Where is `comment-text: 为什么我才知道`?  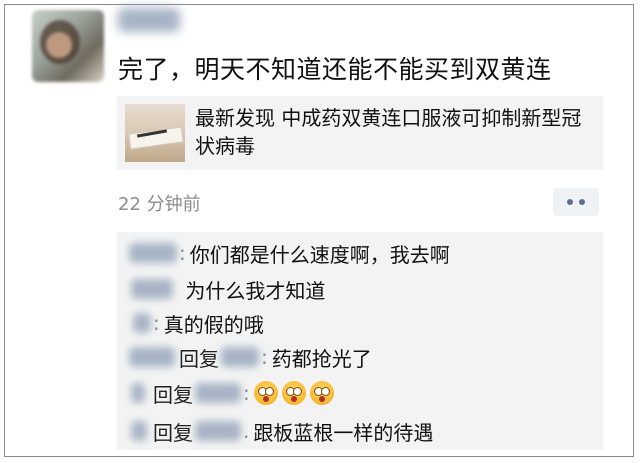 comment-text: 为什么我才知道 is located at coordinates (255, 290).